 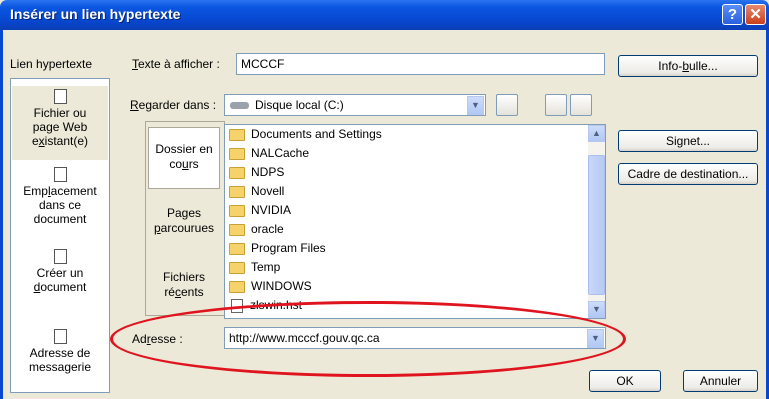 I want to click on list-item: zlswin.hst, so click(x=265, y=305).